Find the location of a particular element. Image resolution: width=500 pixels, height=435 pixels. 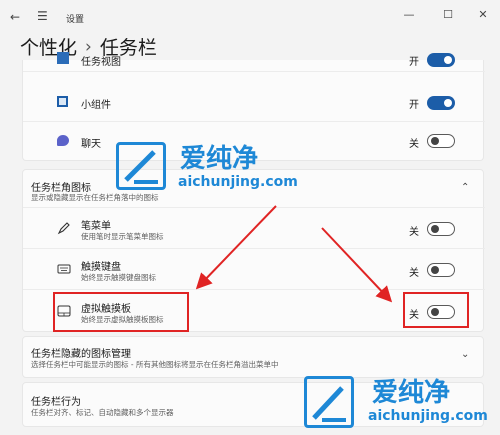

task-view-toggle is located at coordinates (441, 60).